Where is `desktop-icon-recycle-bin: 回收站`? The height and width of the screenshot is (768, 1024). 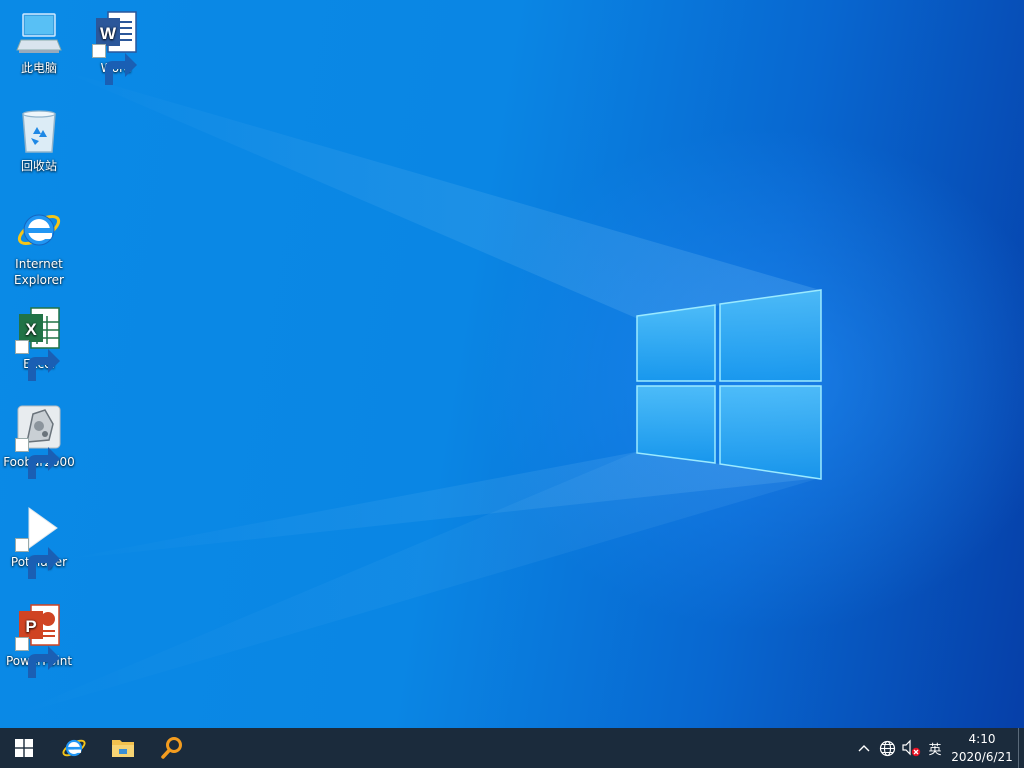 desktop-icon-recycle-bin: 回收站 is located at coordinates (39, 141).